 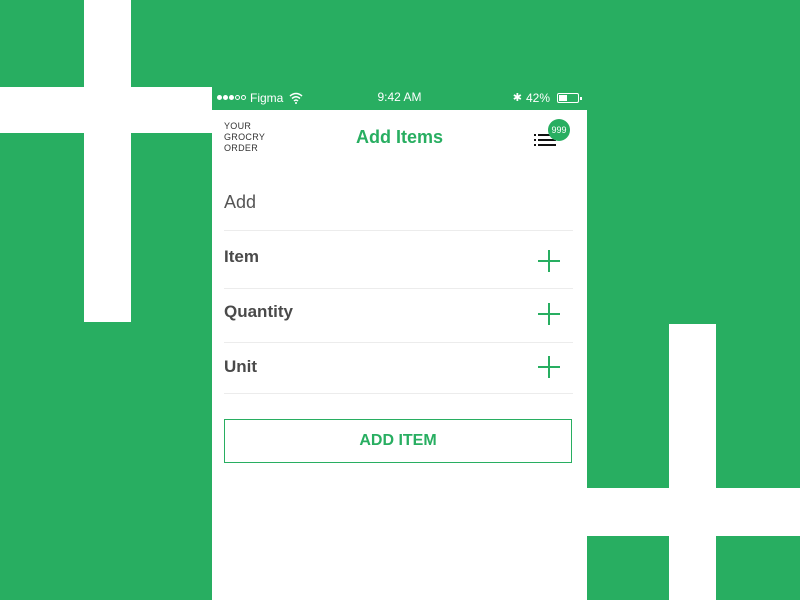 I want to click on battery-icon, so click(x=569, y=97).